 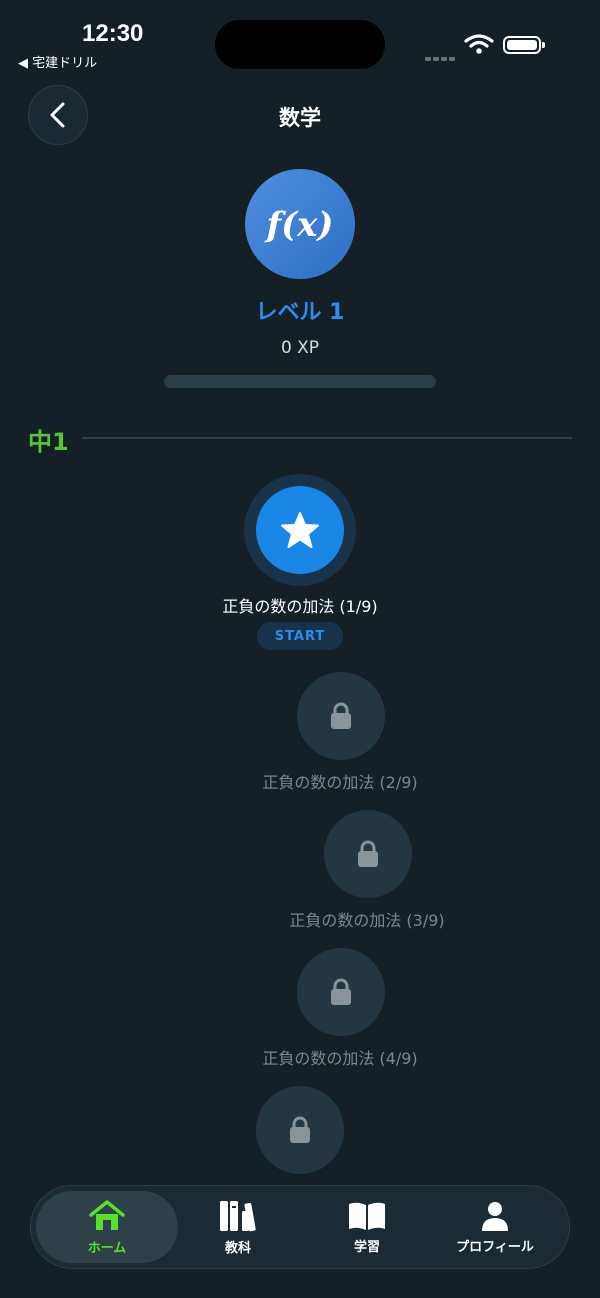 What do you see at coordinates (367, 1216) in the screenshot?
I see `open-book-icon` at bounding box center [367, 1216].